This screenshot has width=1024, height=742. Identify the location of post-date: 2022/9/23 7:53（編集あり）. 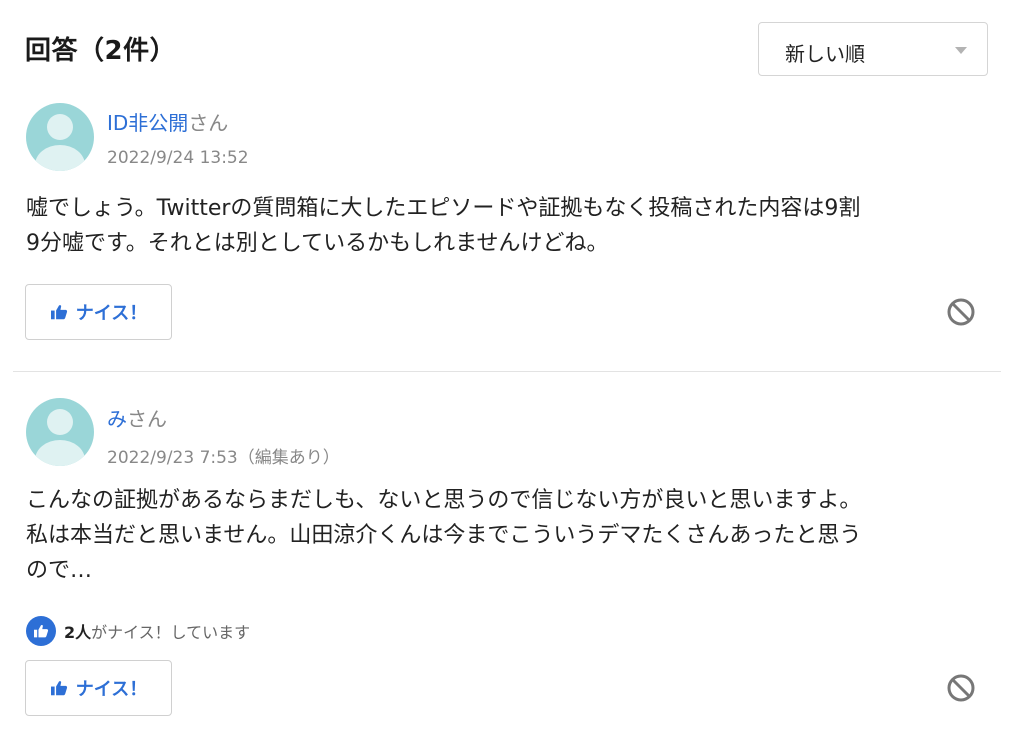
(223, 458).